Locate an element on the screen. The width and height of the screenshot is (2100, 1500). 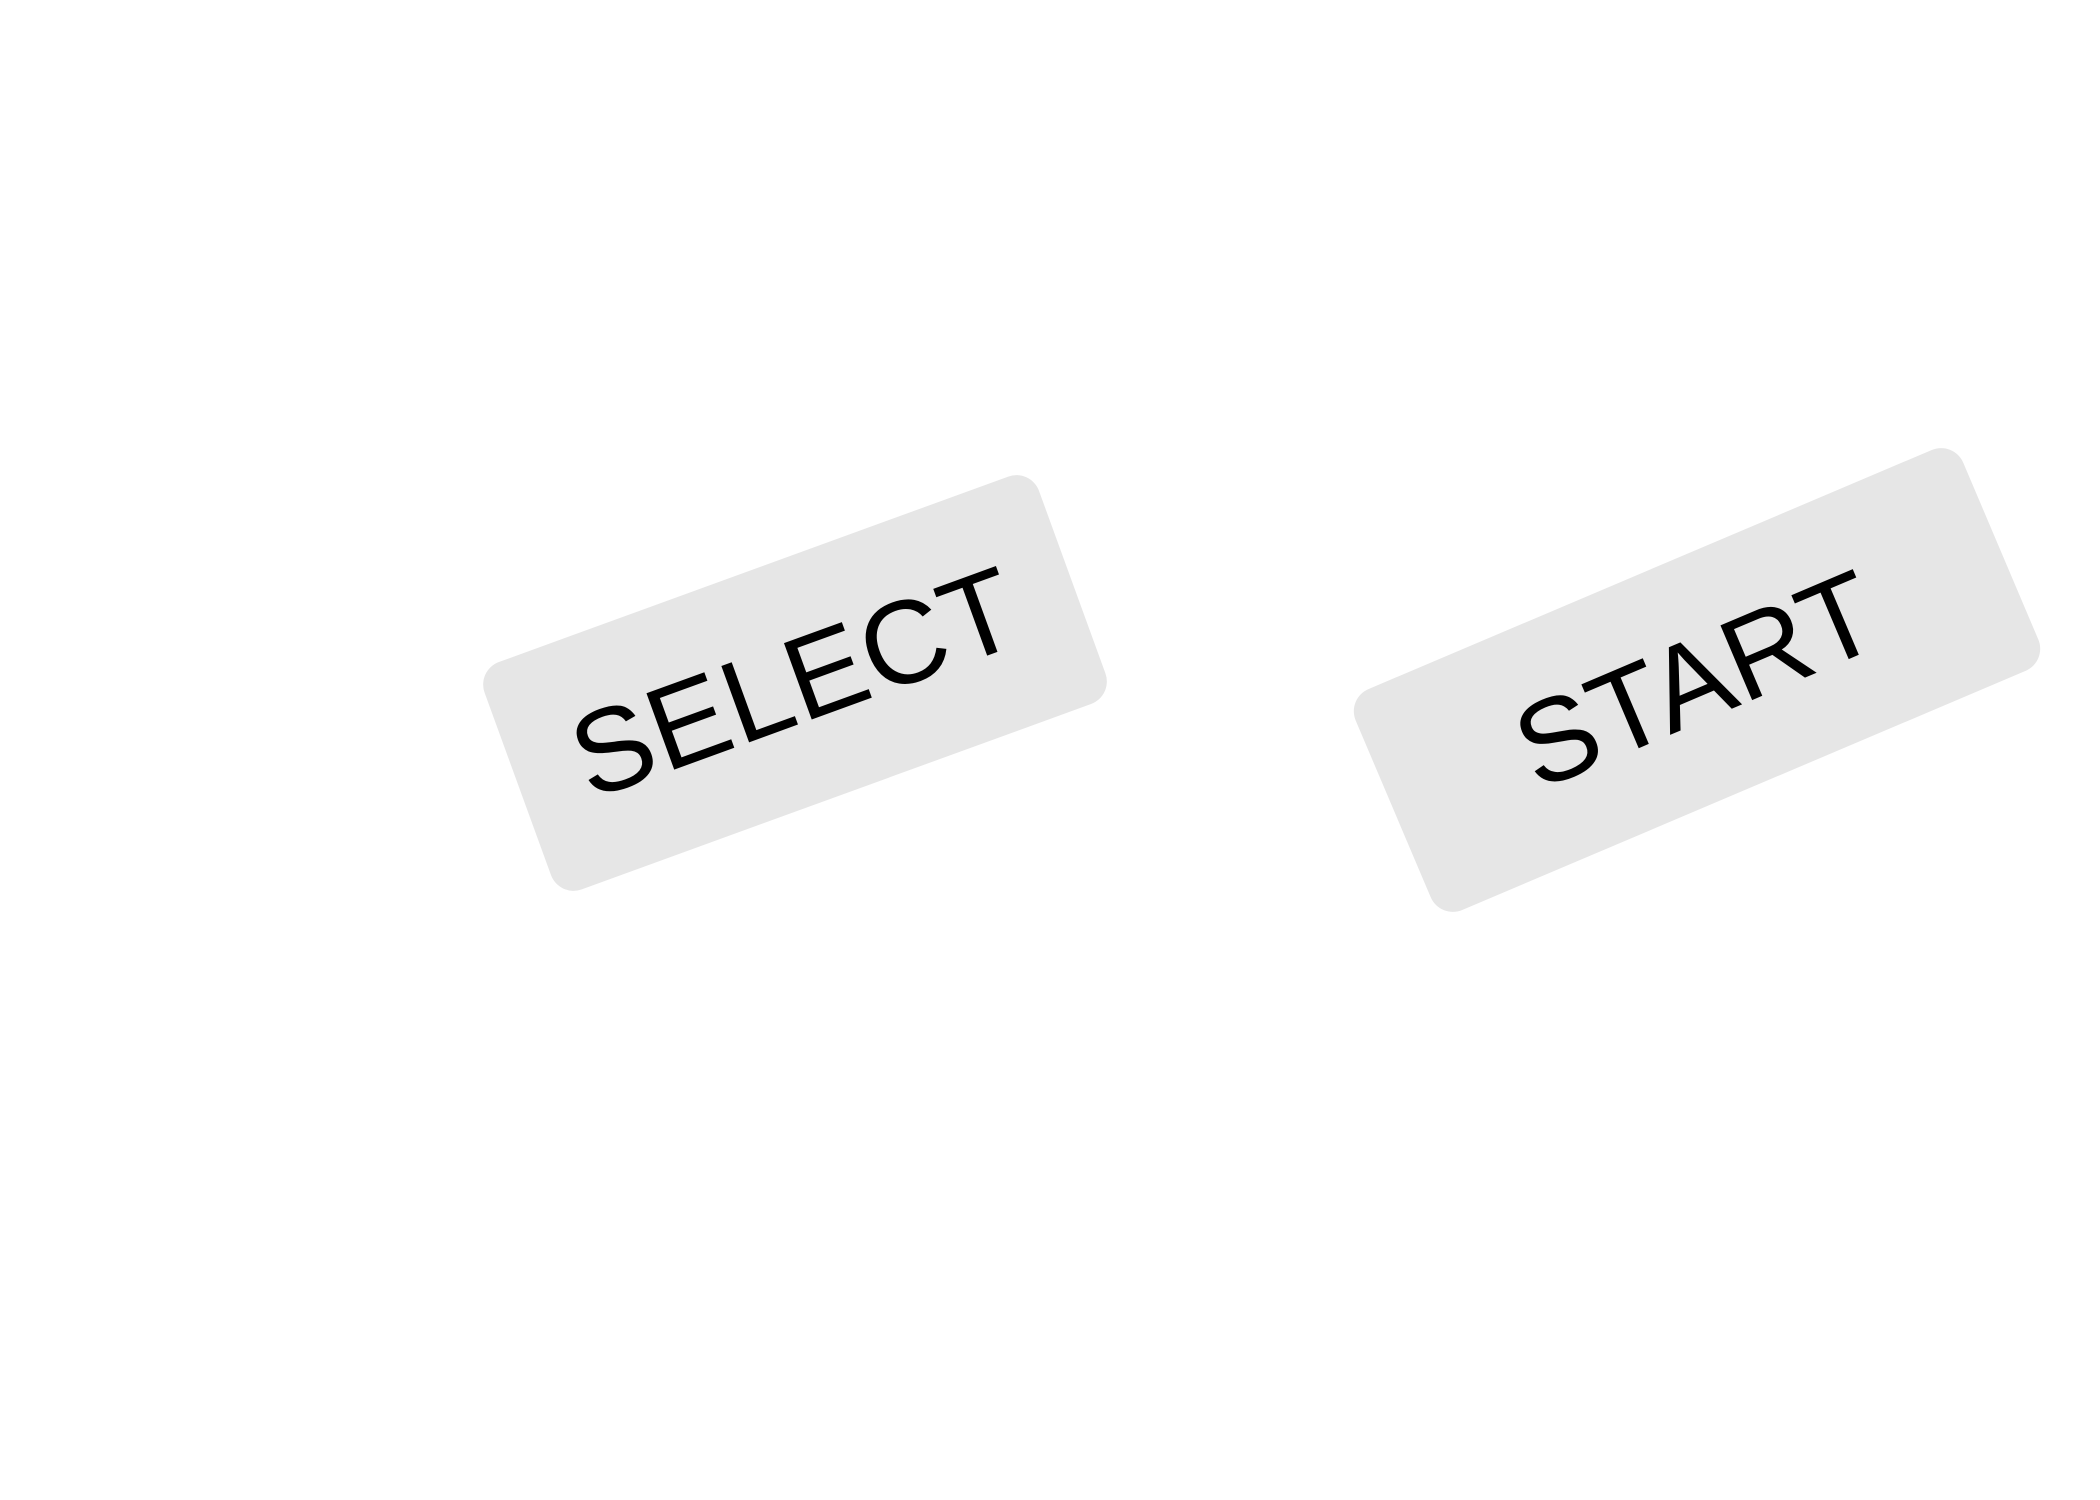
start-button-label: START is located at coordinates (1697, 680).